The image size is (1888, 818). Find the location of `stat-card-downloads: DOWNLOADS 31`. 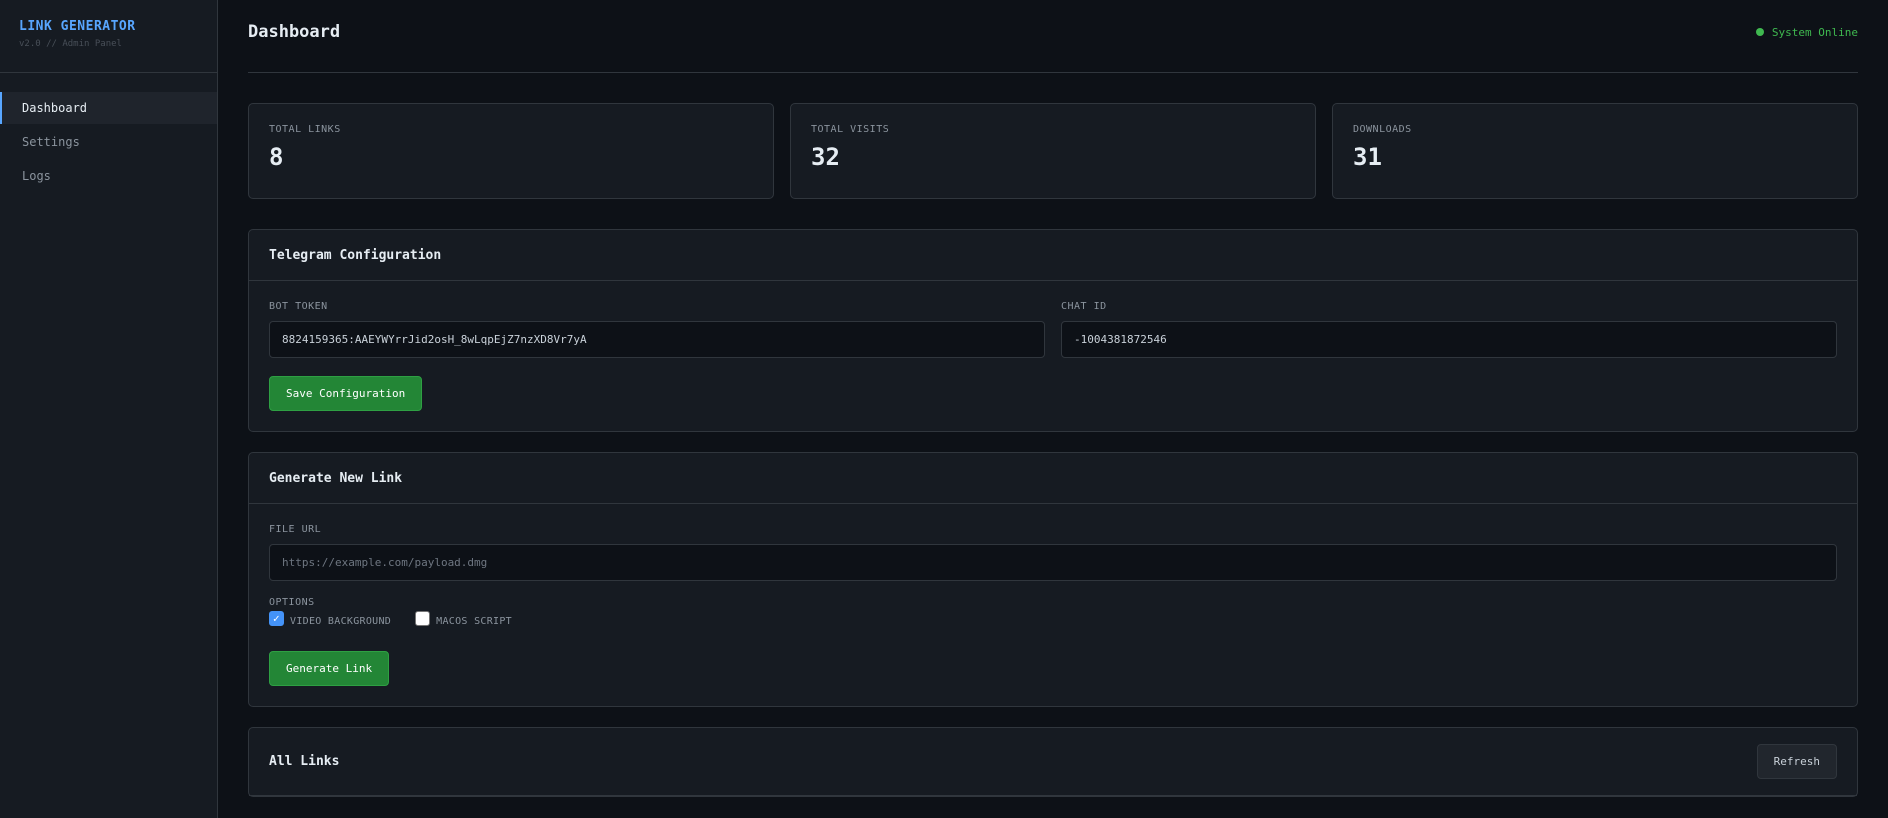

stat-card-downloads: DOWNLOADS 31 is located at coordinates (1595, 151).